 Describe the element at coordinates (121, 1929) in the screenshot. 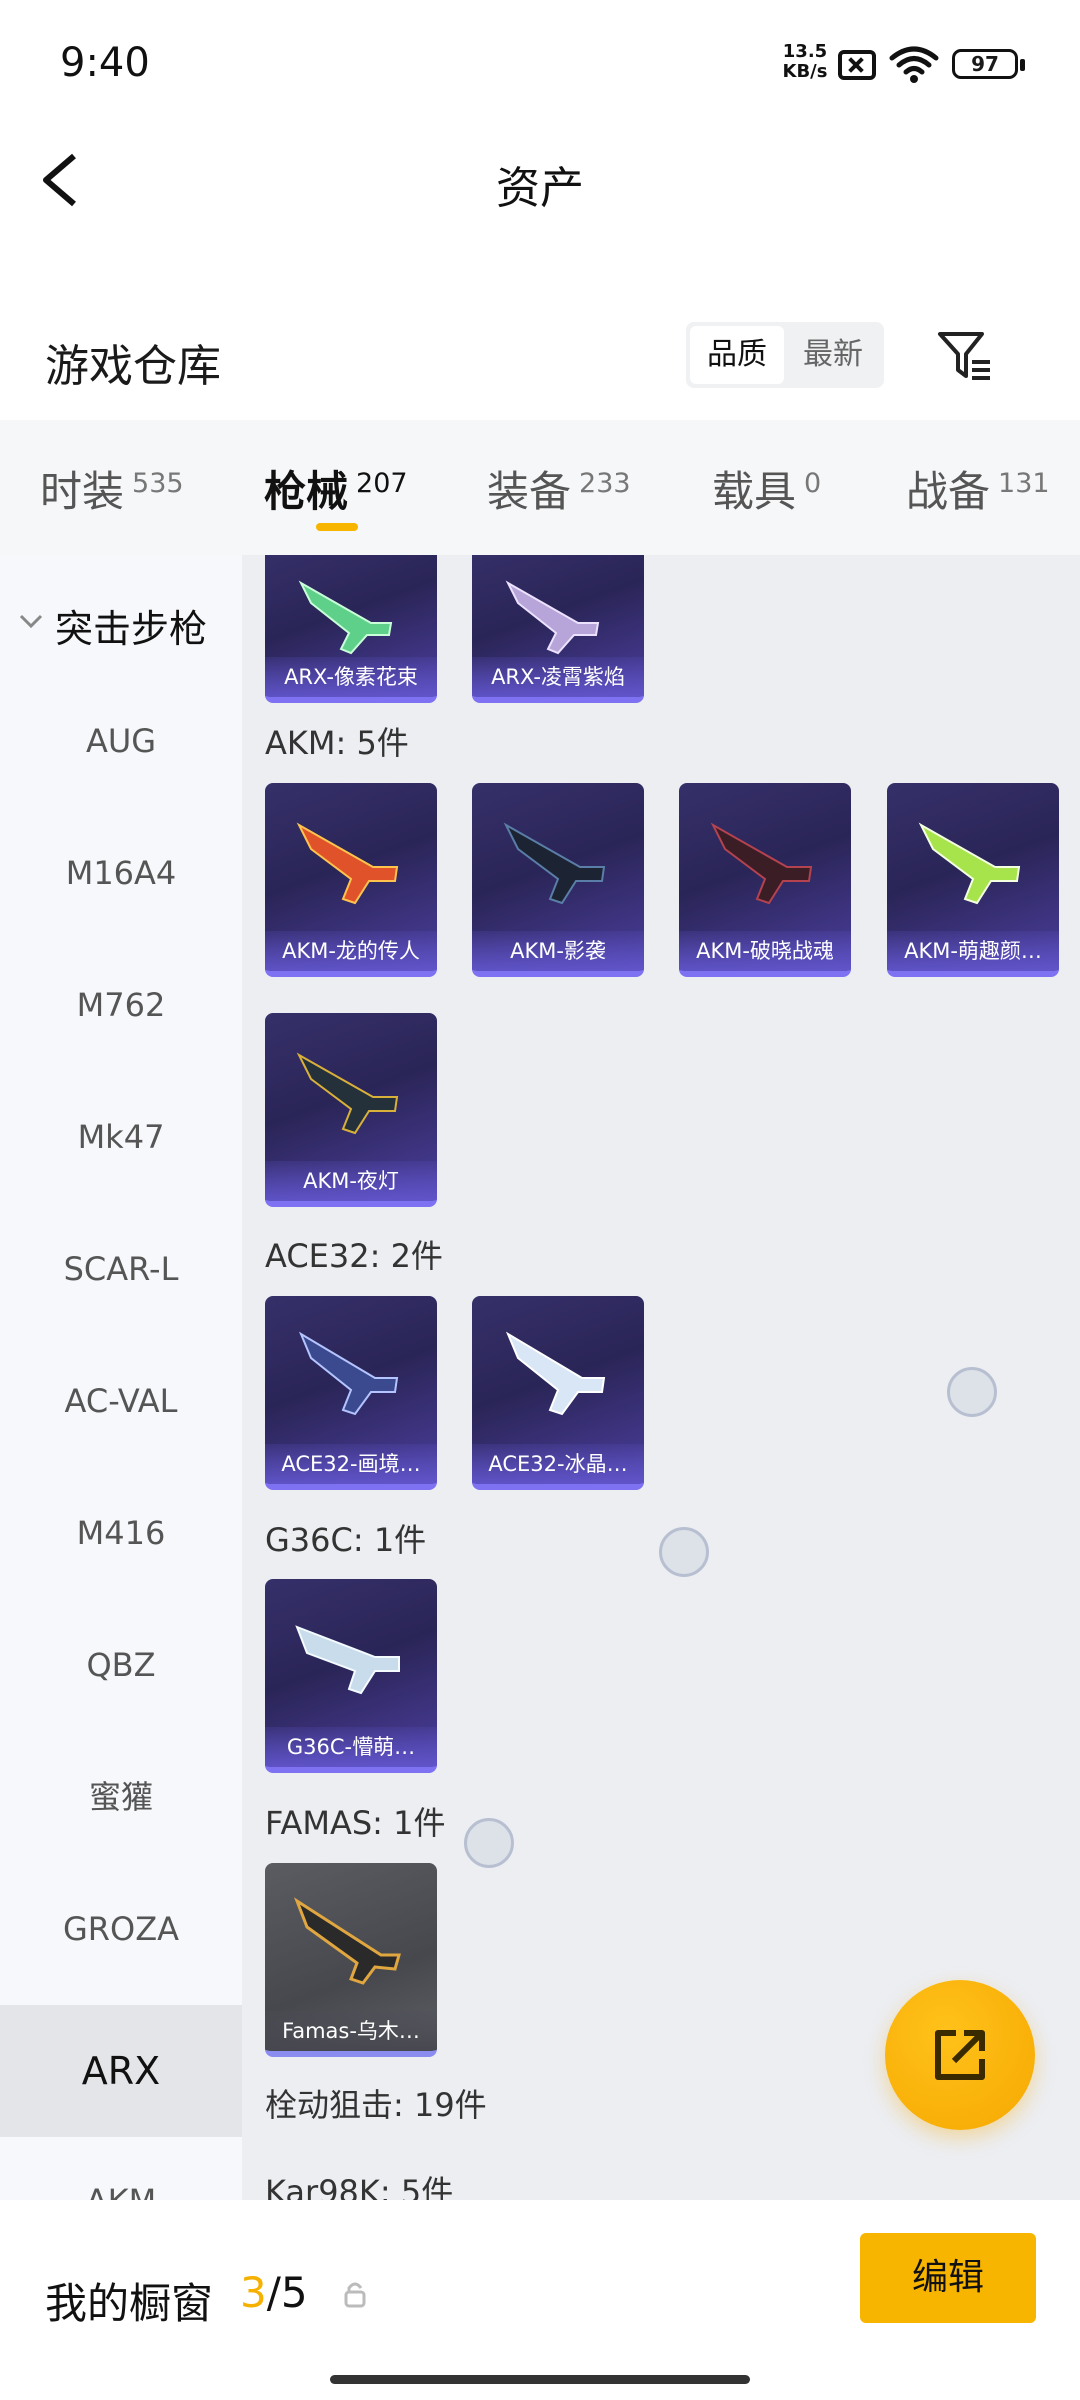

I see `sidebar-item-groza: GROZA` at that location.